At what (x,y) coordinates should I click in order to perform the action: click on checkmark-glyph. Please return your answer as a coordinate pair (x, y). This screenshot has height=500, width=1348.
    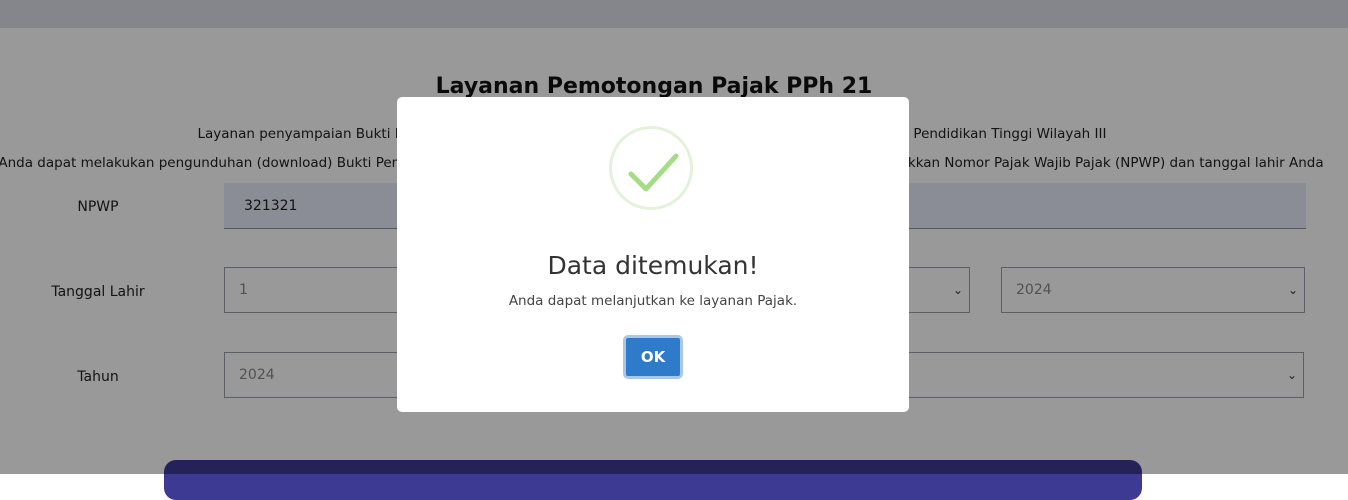
    Looking at the image, I should click on (653, 172).